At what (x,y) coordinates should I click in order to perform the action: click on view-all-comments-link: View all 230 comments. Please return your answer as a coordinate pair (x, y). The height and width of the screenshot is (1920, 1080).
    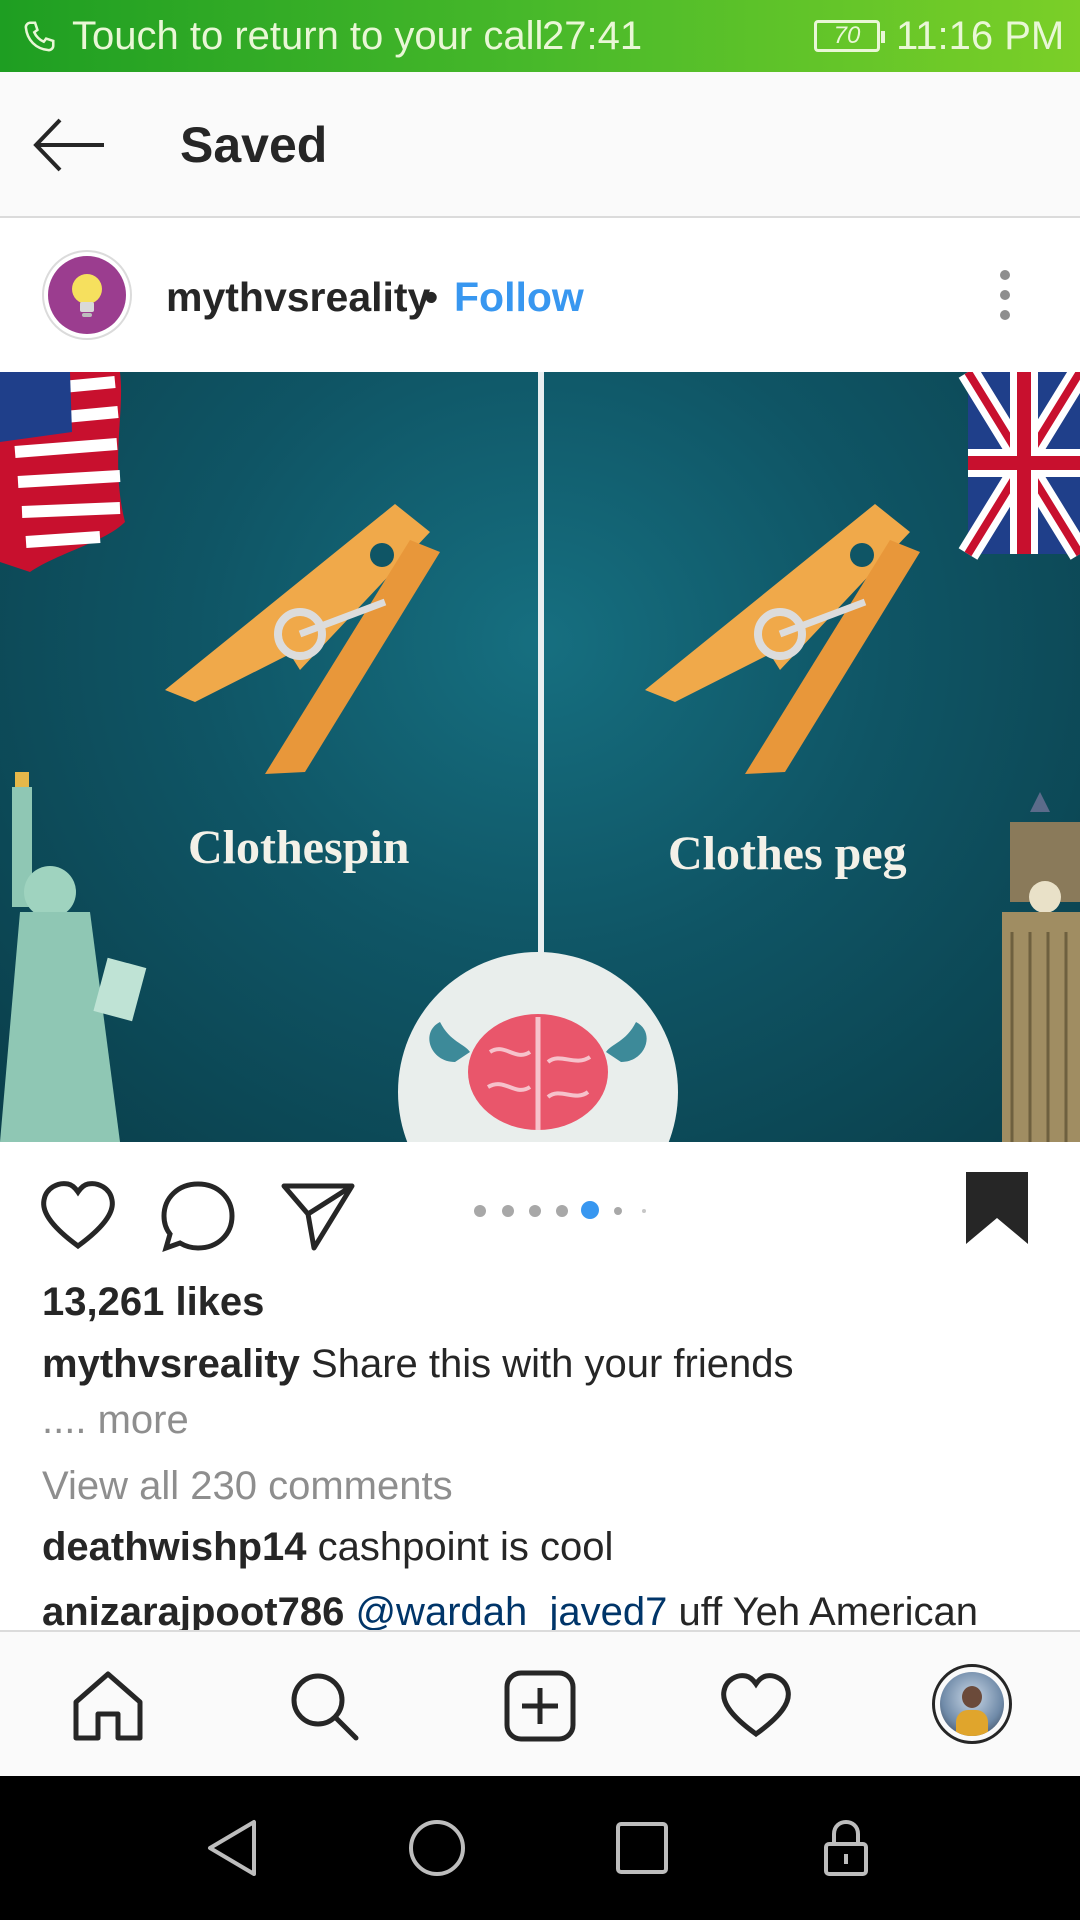
    Looking at the image, I should click on (247, 1486).